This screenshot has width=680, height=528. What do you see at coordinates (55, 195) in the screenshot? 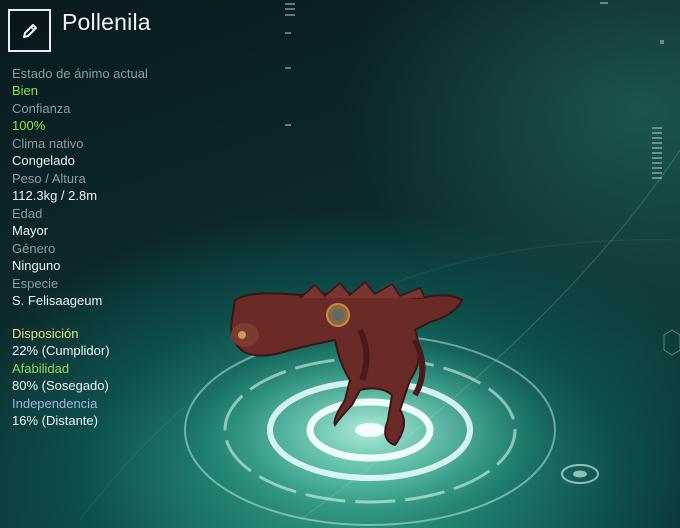
I see `stat-value: 112.3kg / 2.8m` at bounding box center [55, 195].